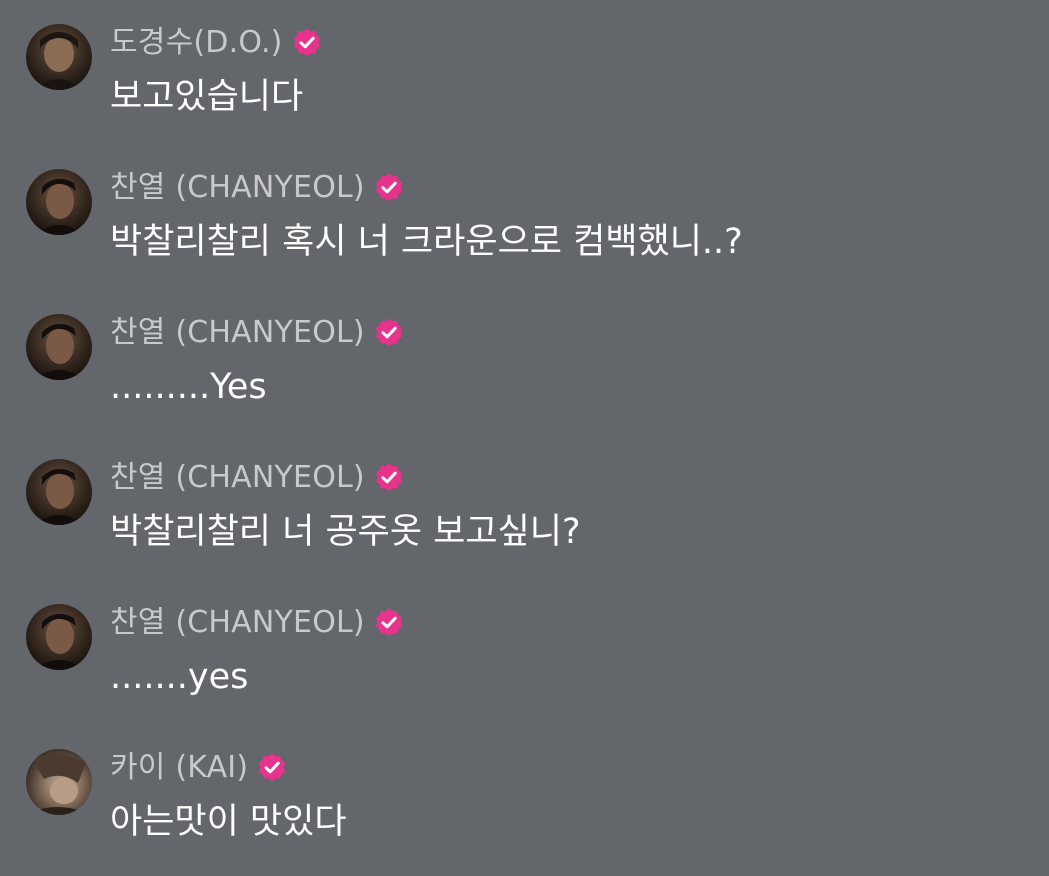  I want to click on author-row: 카이 (KAI), so click(199, 768).